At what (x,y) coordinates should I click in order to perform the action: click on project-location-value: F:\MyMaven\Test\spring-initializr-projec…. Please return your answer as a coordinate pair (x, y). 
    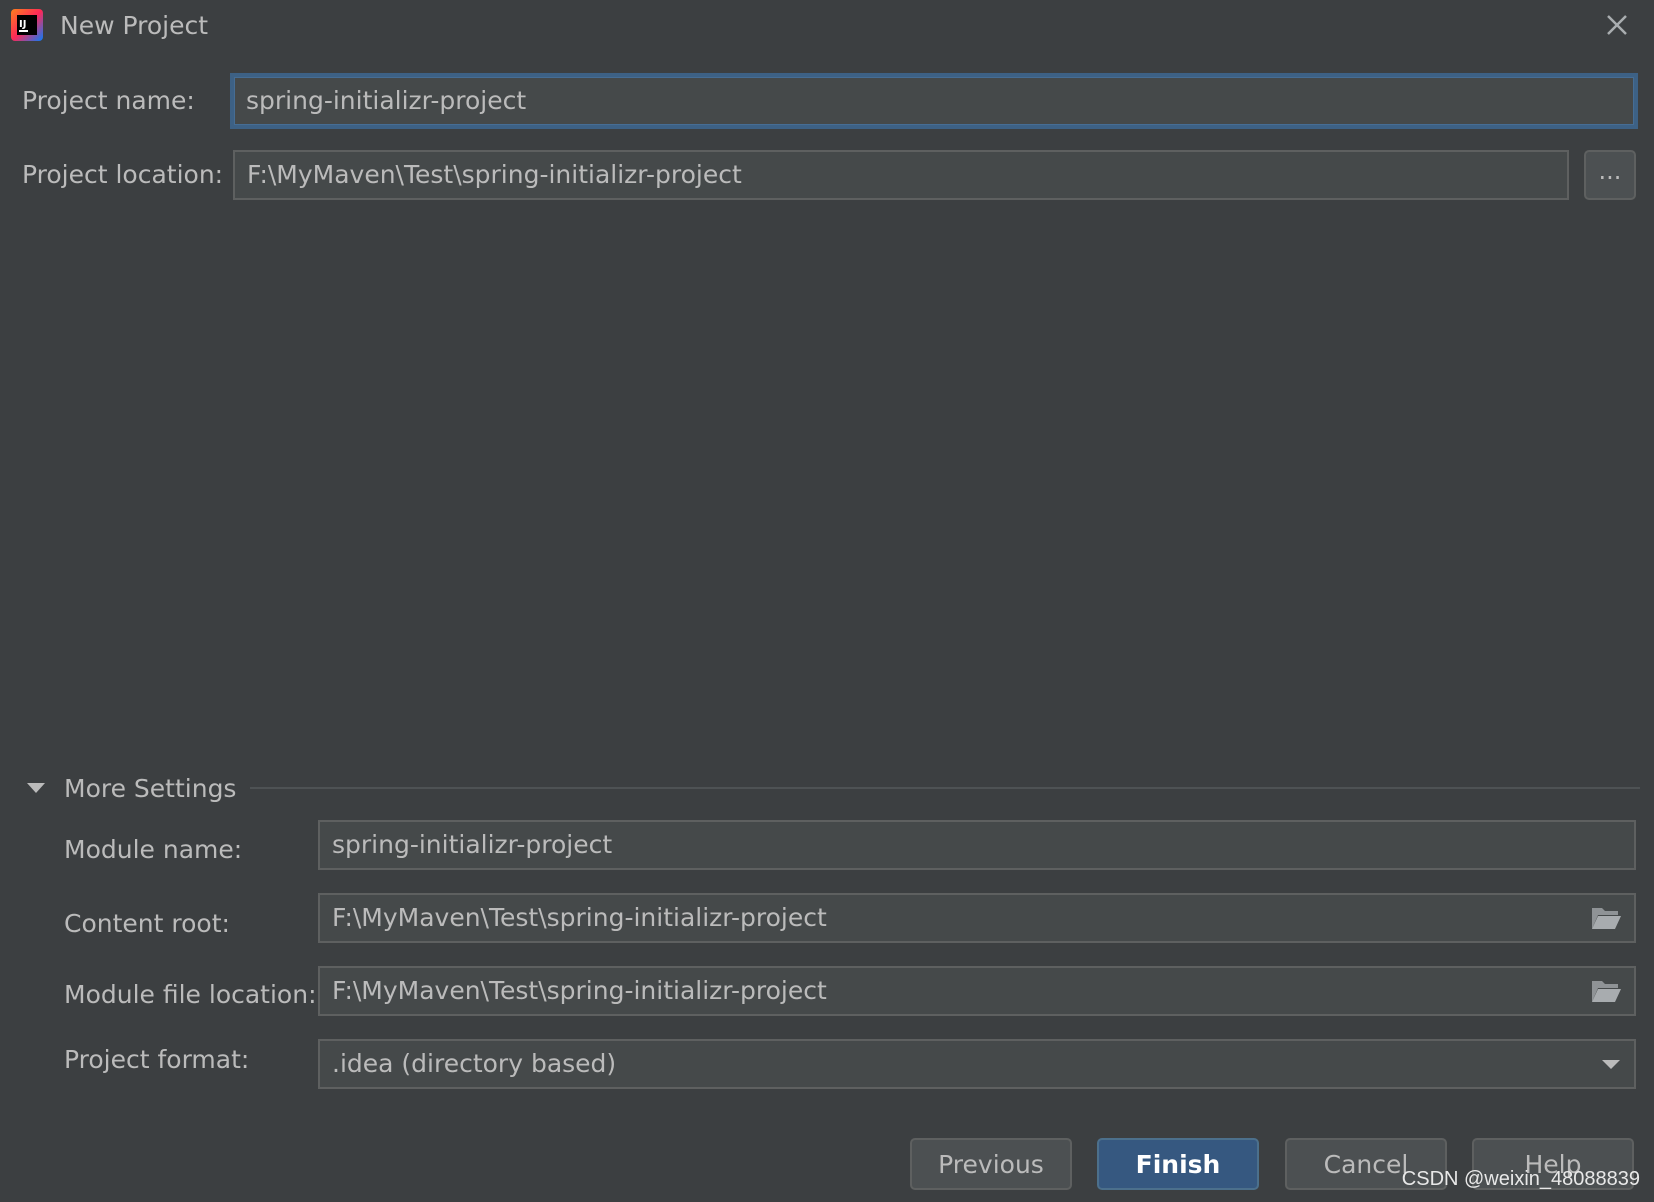
    Looking at the image, I should click on (494, 174).